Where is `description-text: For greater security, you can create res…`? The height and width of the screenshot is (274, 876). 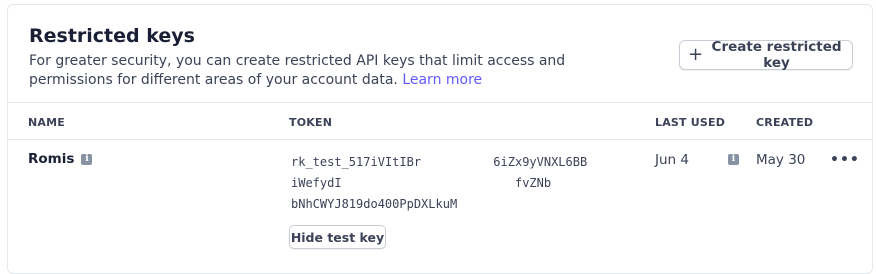 description-text: For greater security, you can create res… is located at coordinates (297, 70).